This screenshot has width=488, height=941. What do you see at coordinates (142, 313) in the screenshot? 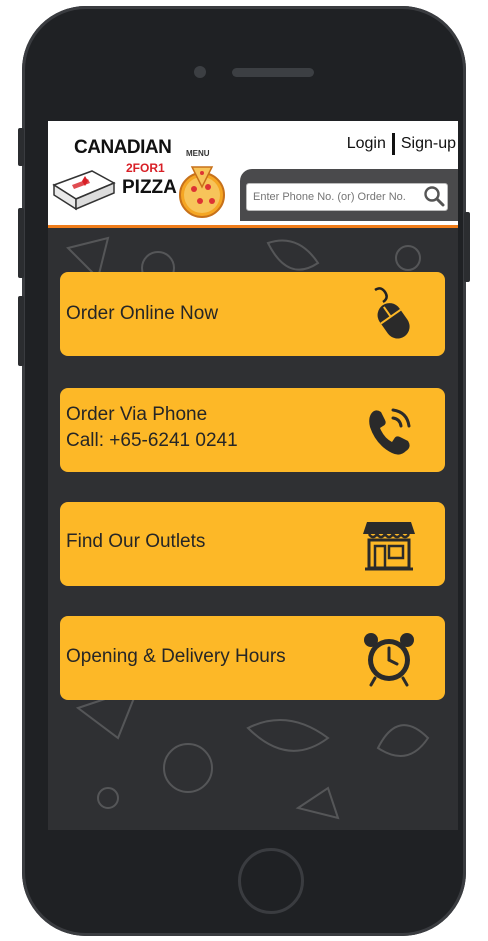
I see `order-online-label: Order Online Now` at bounding box center [142, 313].